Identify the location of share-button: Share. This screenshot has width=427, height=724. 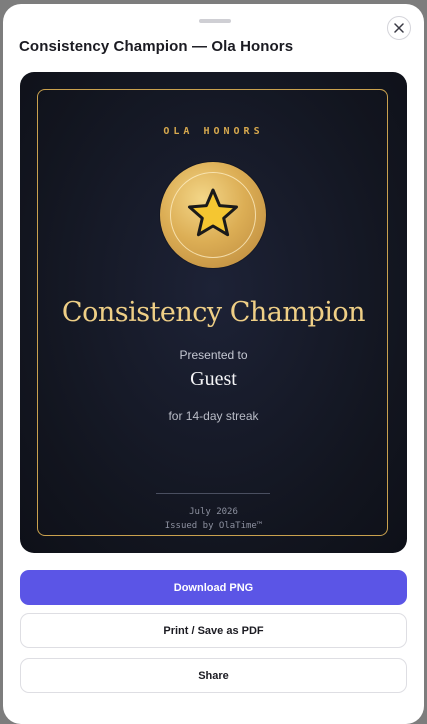
(213, 675).